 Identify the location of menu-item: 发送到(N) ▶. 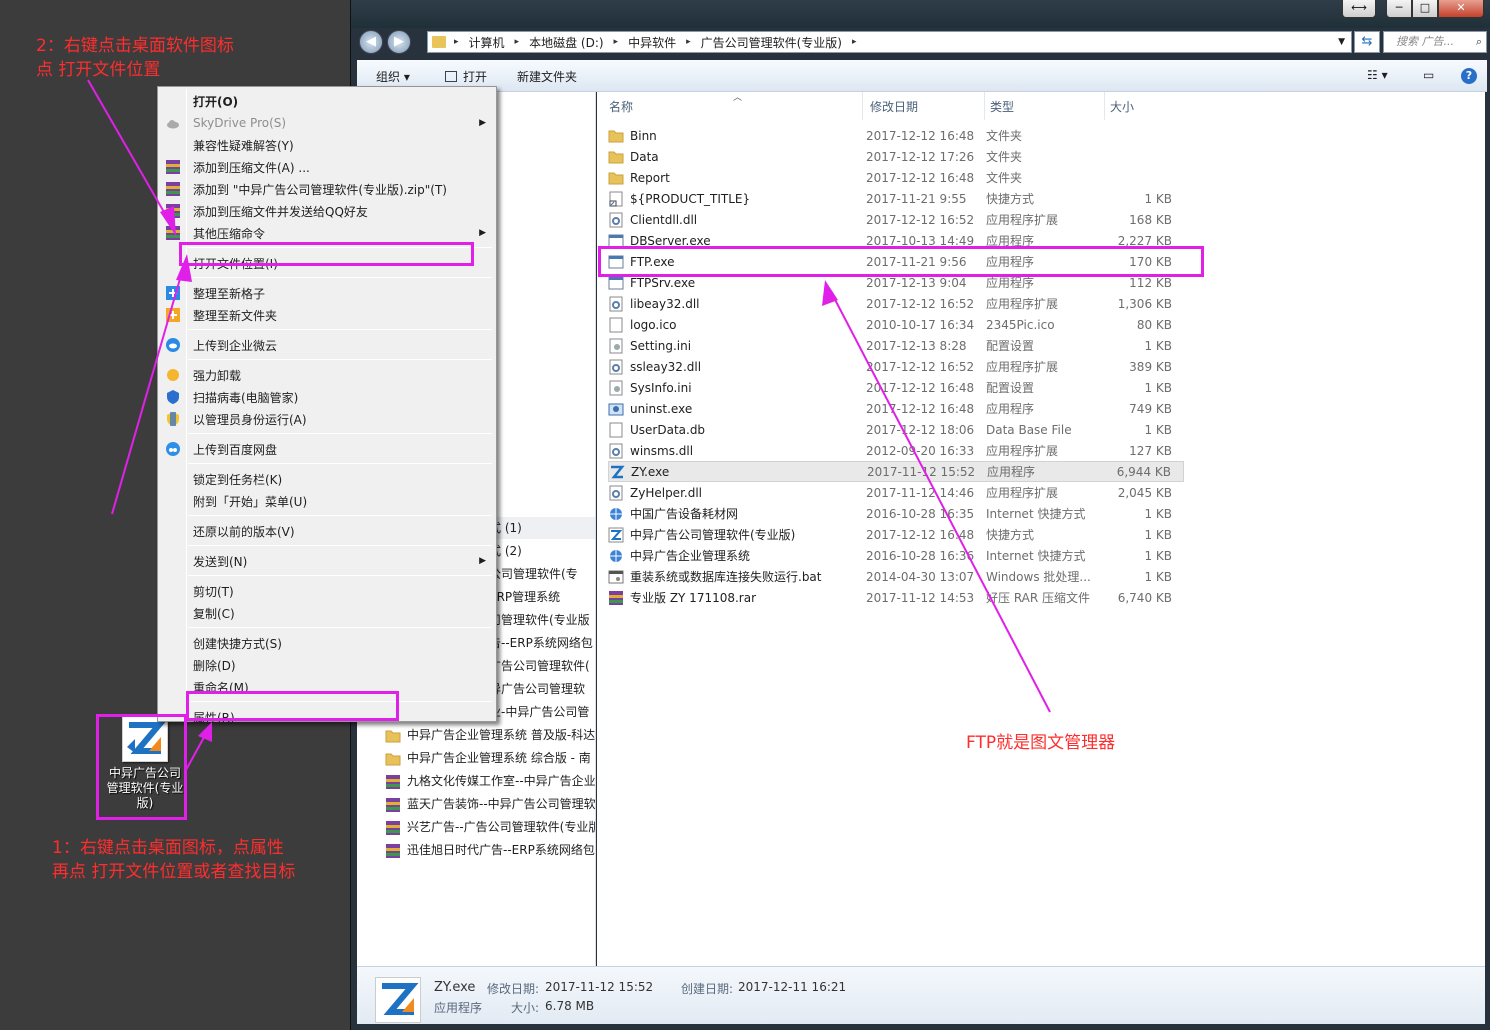
(327, 561).